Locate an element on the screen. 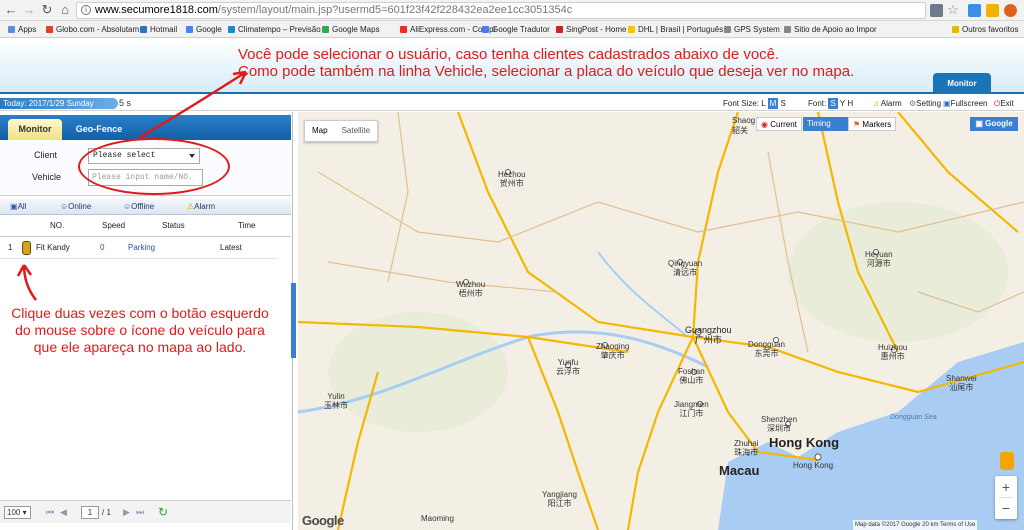 The height and width of the screenshot is (530, 1024). map-label-sea: Dongguan Sea is located at coordinates (913, 417).